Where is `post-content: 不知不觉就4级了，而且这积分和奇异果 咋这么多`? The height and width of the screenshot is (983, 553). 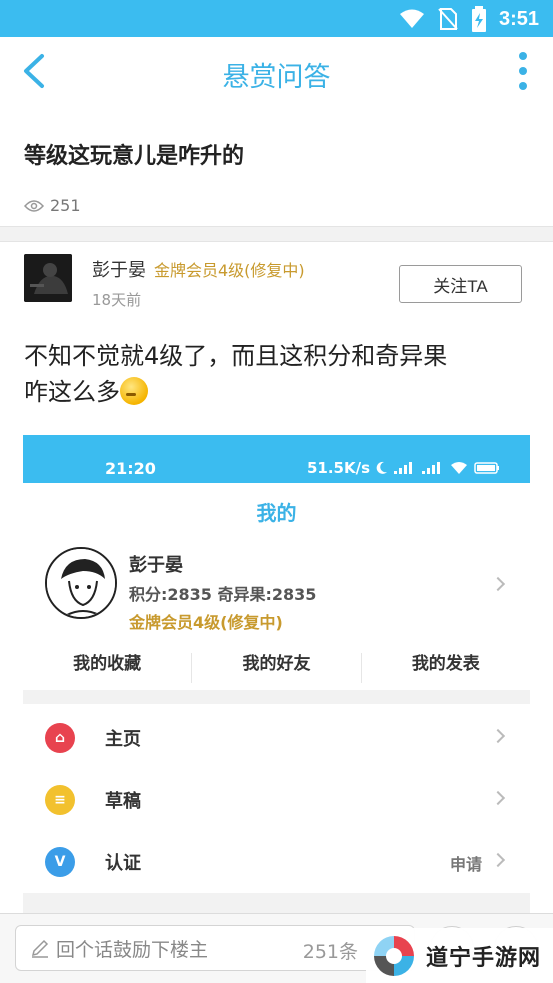
post-content: 不知不觉就4级了，而且这积分和奇异果 咋这么多 is located at coordinates (279, 374).